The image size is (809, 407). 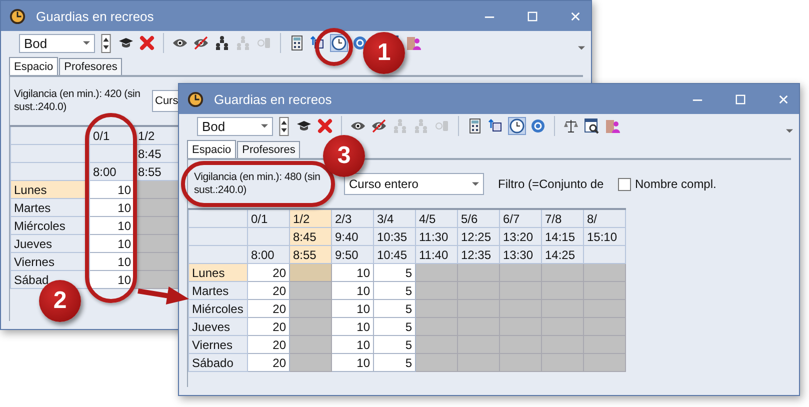 I want to click on course-combo: Curso entero, so click(x=414, y=184).